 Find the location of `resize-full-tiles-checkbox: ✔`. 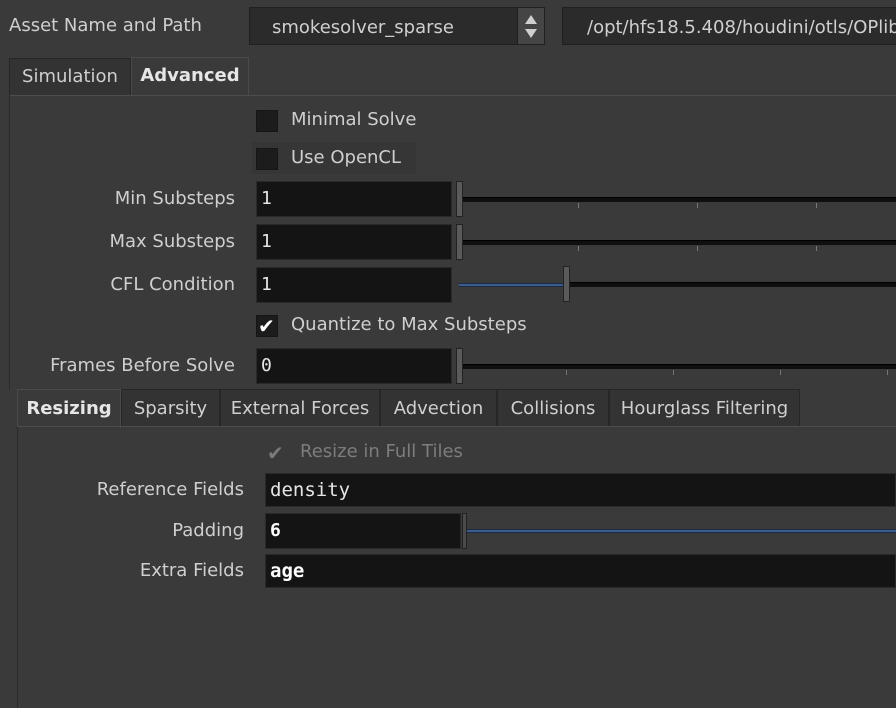

resize-full-tiles-checkbox: ✔ is located at coordinates (276, 453).